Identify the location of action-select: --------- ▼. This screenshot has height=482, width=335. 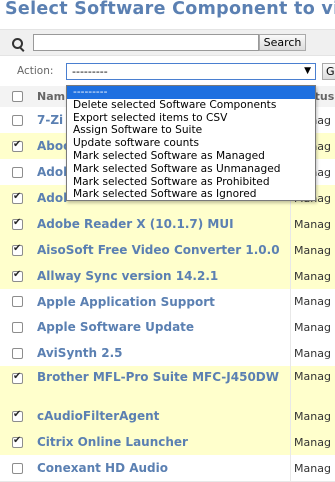
(191, 71).